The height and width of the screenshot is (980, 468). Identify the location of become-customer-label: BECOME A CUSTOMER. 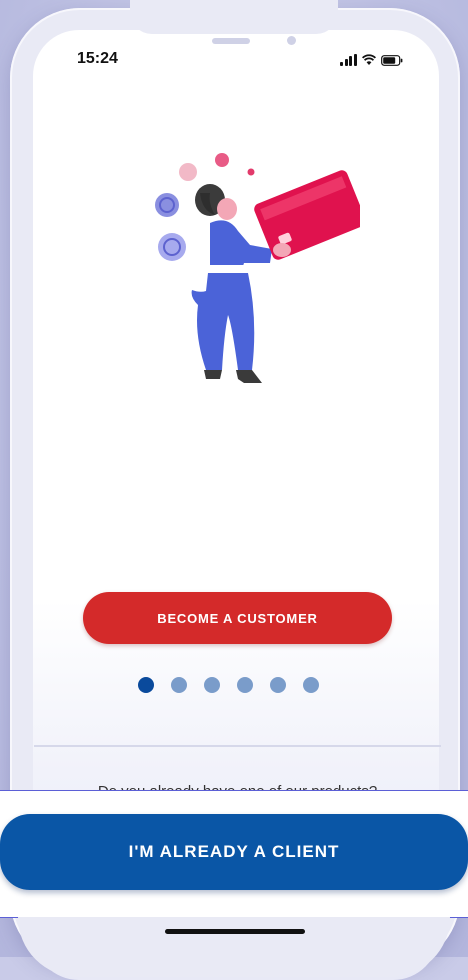
(237, 618).